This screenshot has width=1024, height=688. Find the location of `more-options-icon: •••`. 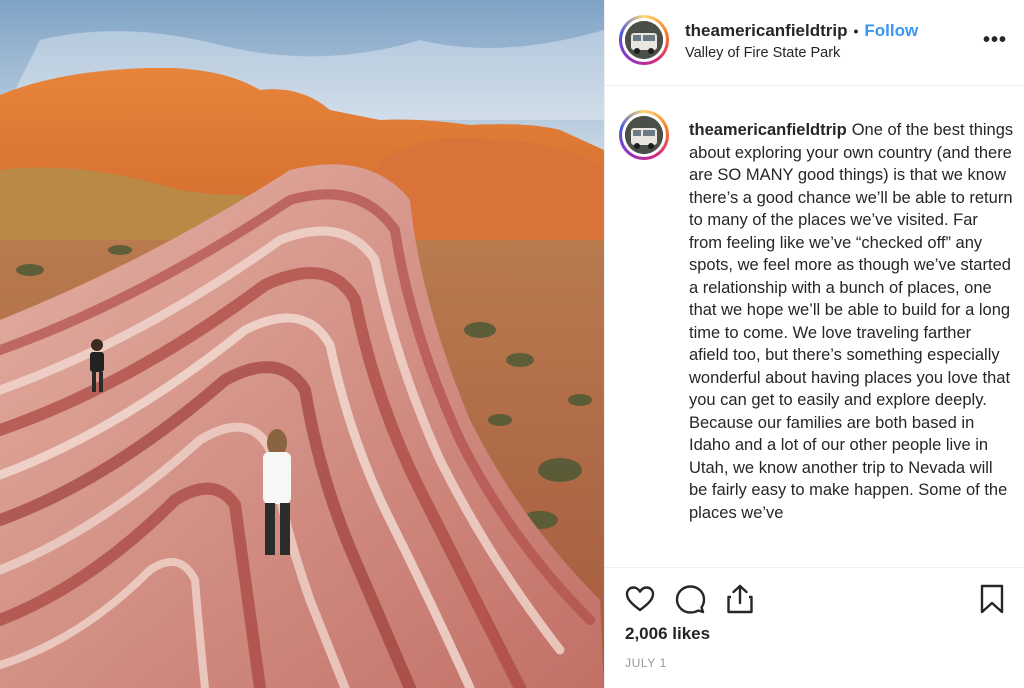

more-options-icon: ••• is located at coordinates (995, 40).